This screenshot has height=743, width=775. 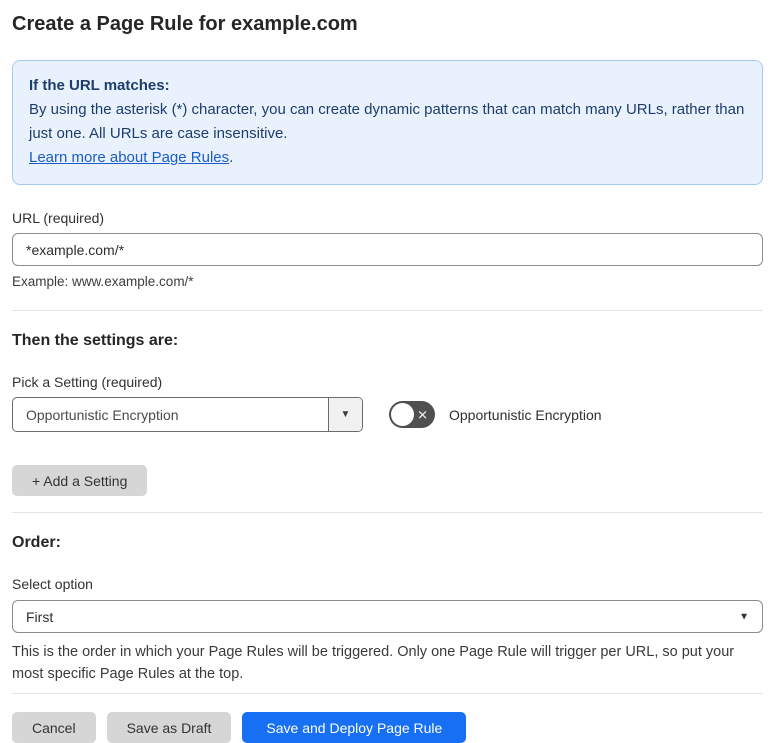 What do you see at coordinates (402, 414) in the screenshot?
I see `toggle-knob` at bounding box center [402, 414].